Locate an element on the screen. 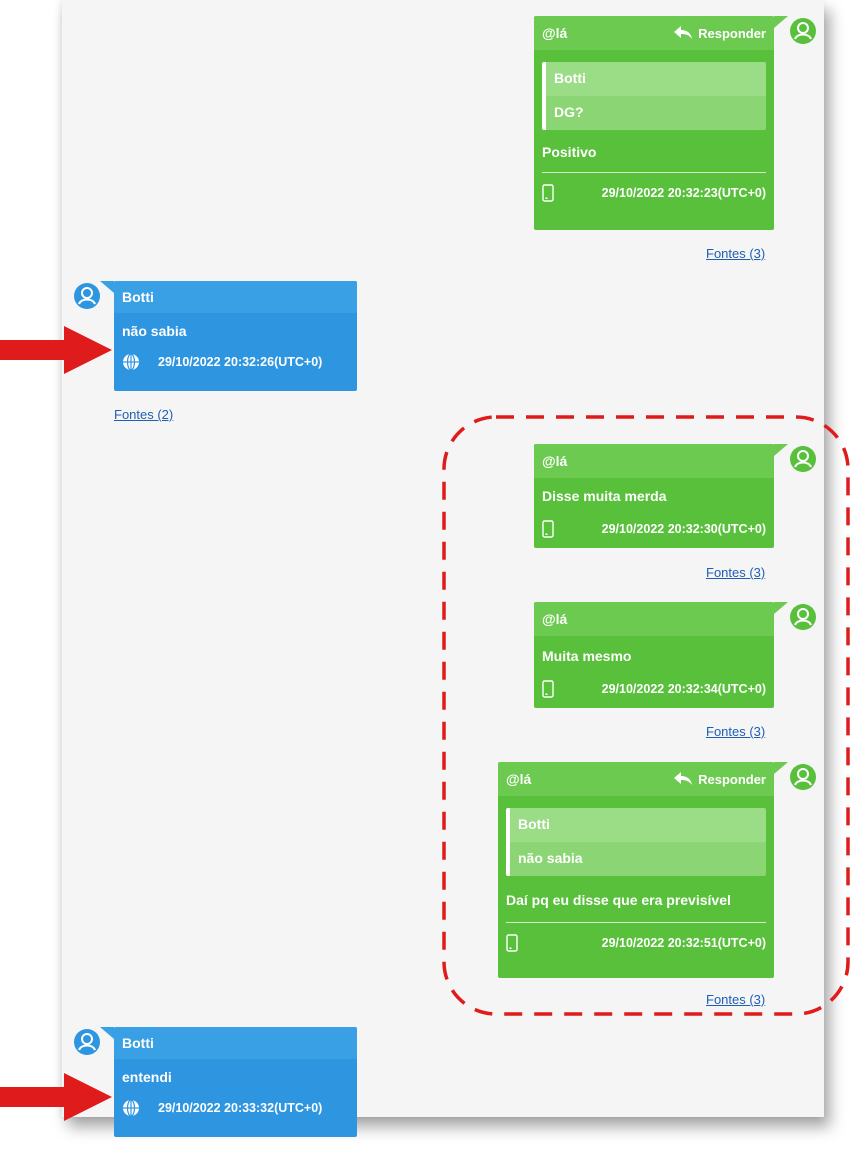 Image resolution: width=851 pixels, height=1175 pixels. message-text: Positivo is located at coordinates (569, 152).